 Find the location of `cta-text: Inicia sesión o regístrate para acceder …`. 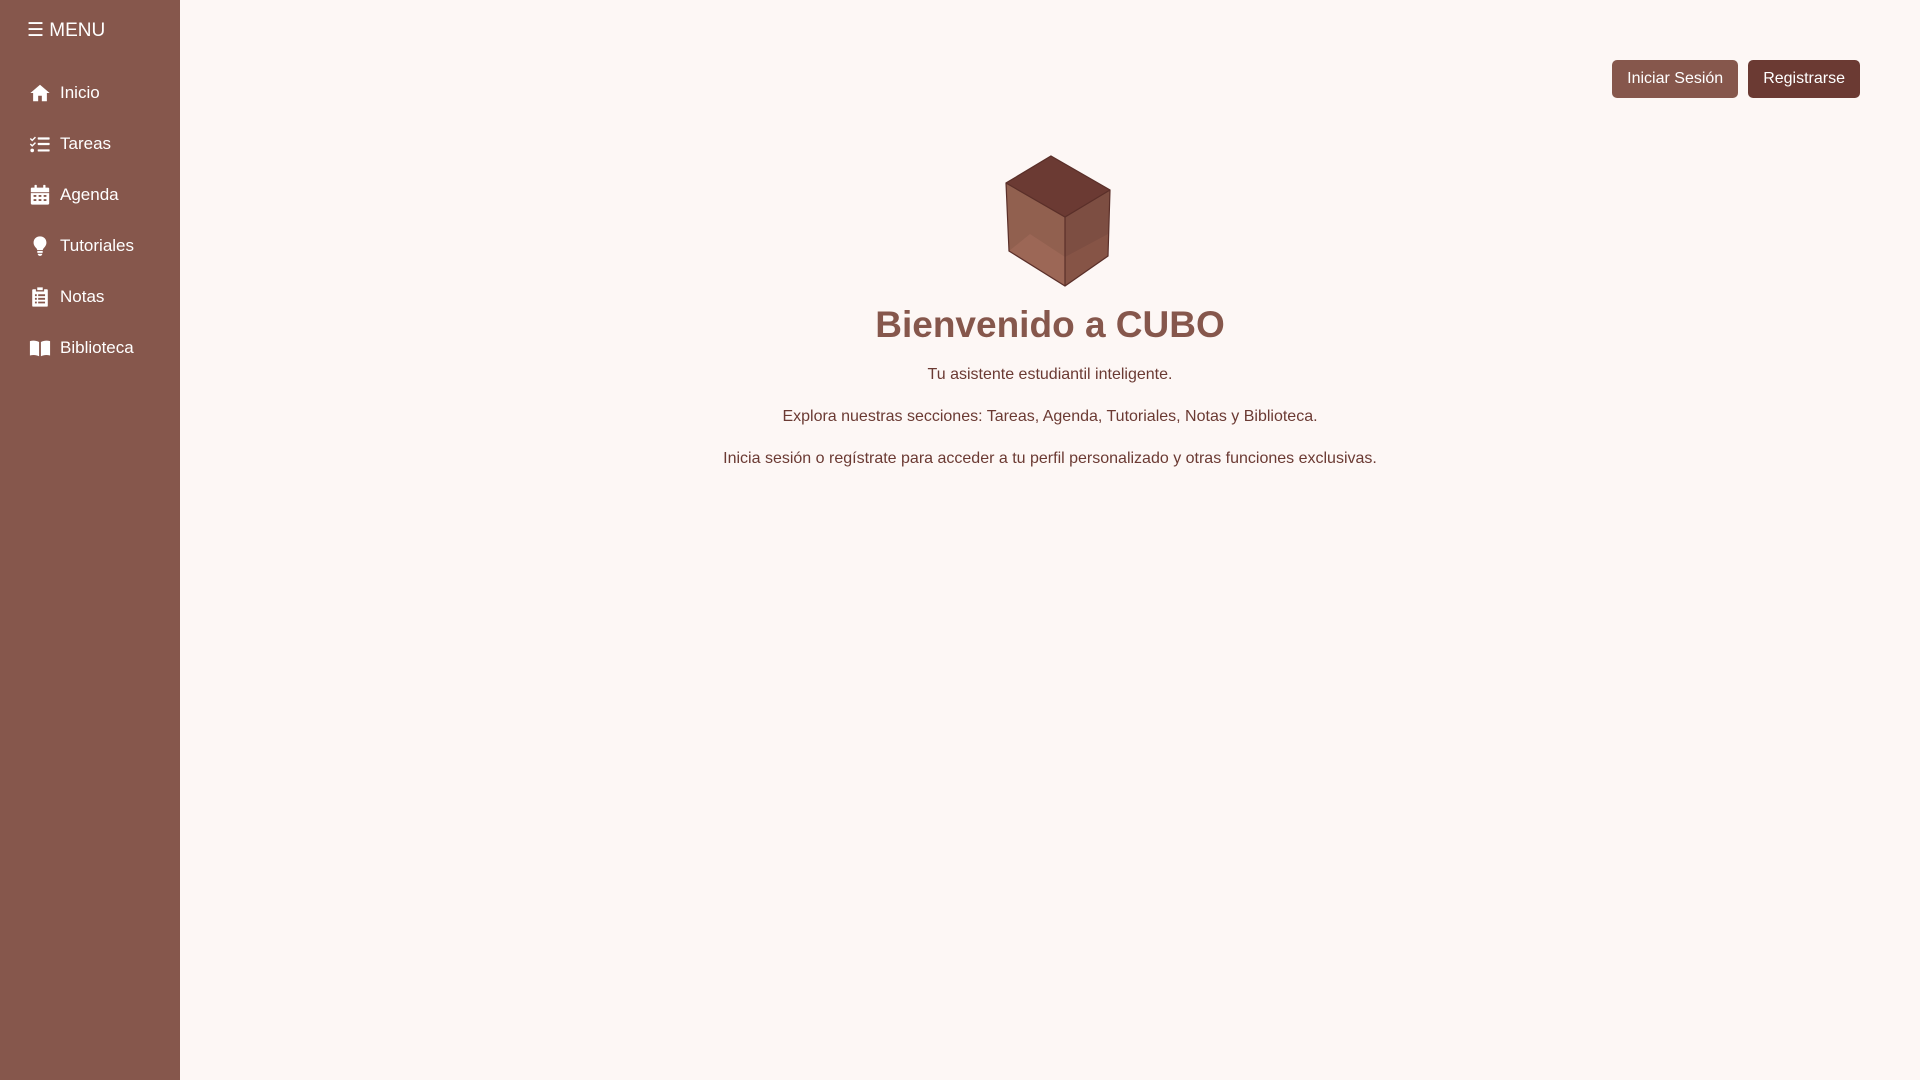

cta-text: Inicia sesión o regístrate para acceder … is located at coordinates (1050, 458).